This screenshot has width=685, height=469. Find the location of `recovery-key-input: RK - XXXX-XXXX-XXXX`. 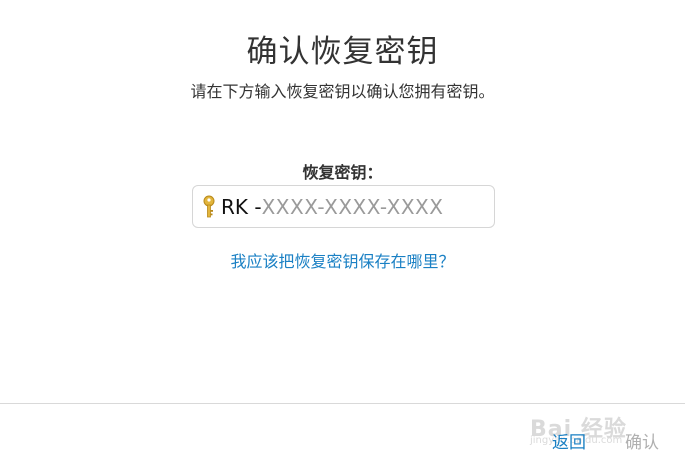

recovery-key-input: RK - XXXX-XXXX-XXXX is located at coordinates (343, 206).